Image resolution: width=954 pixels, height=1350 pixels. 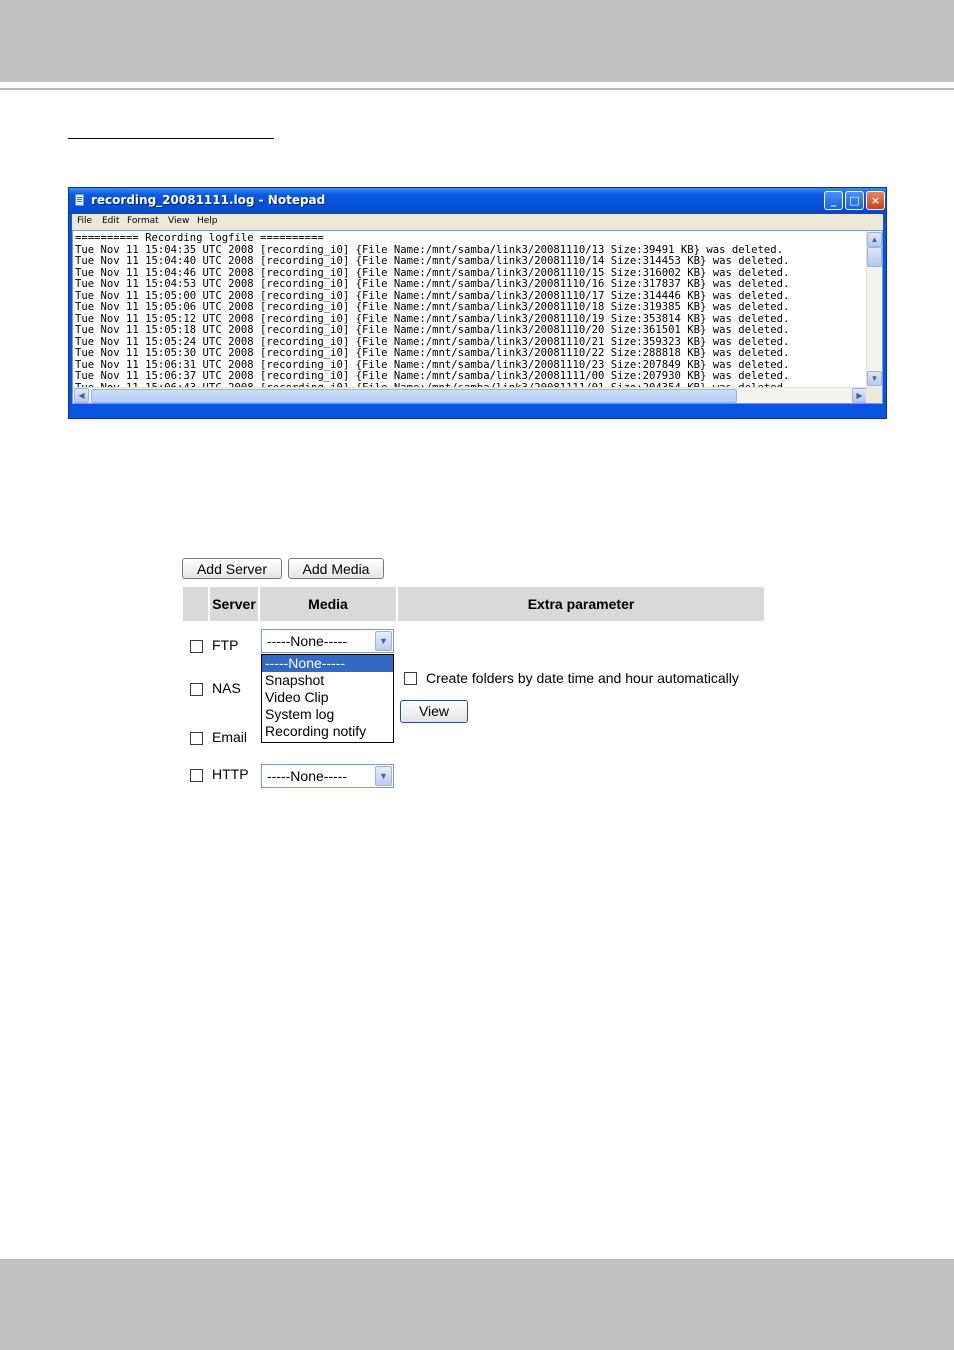 I want to click on menu-edit: Edit, so click(x=110, y=221).